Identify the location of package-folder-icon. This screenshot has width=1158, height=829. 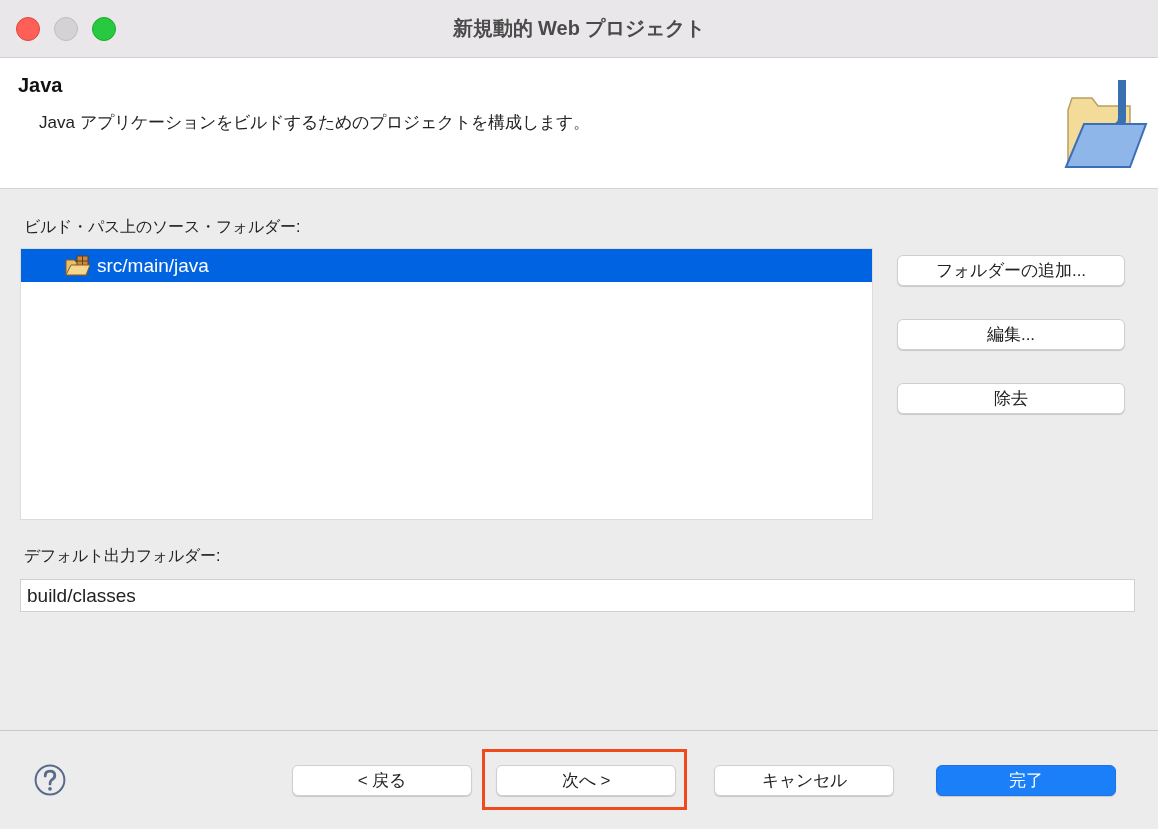
(78, 265).